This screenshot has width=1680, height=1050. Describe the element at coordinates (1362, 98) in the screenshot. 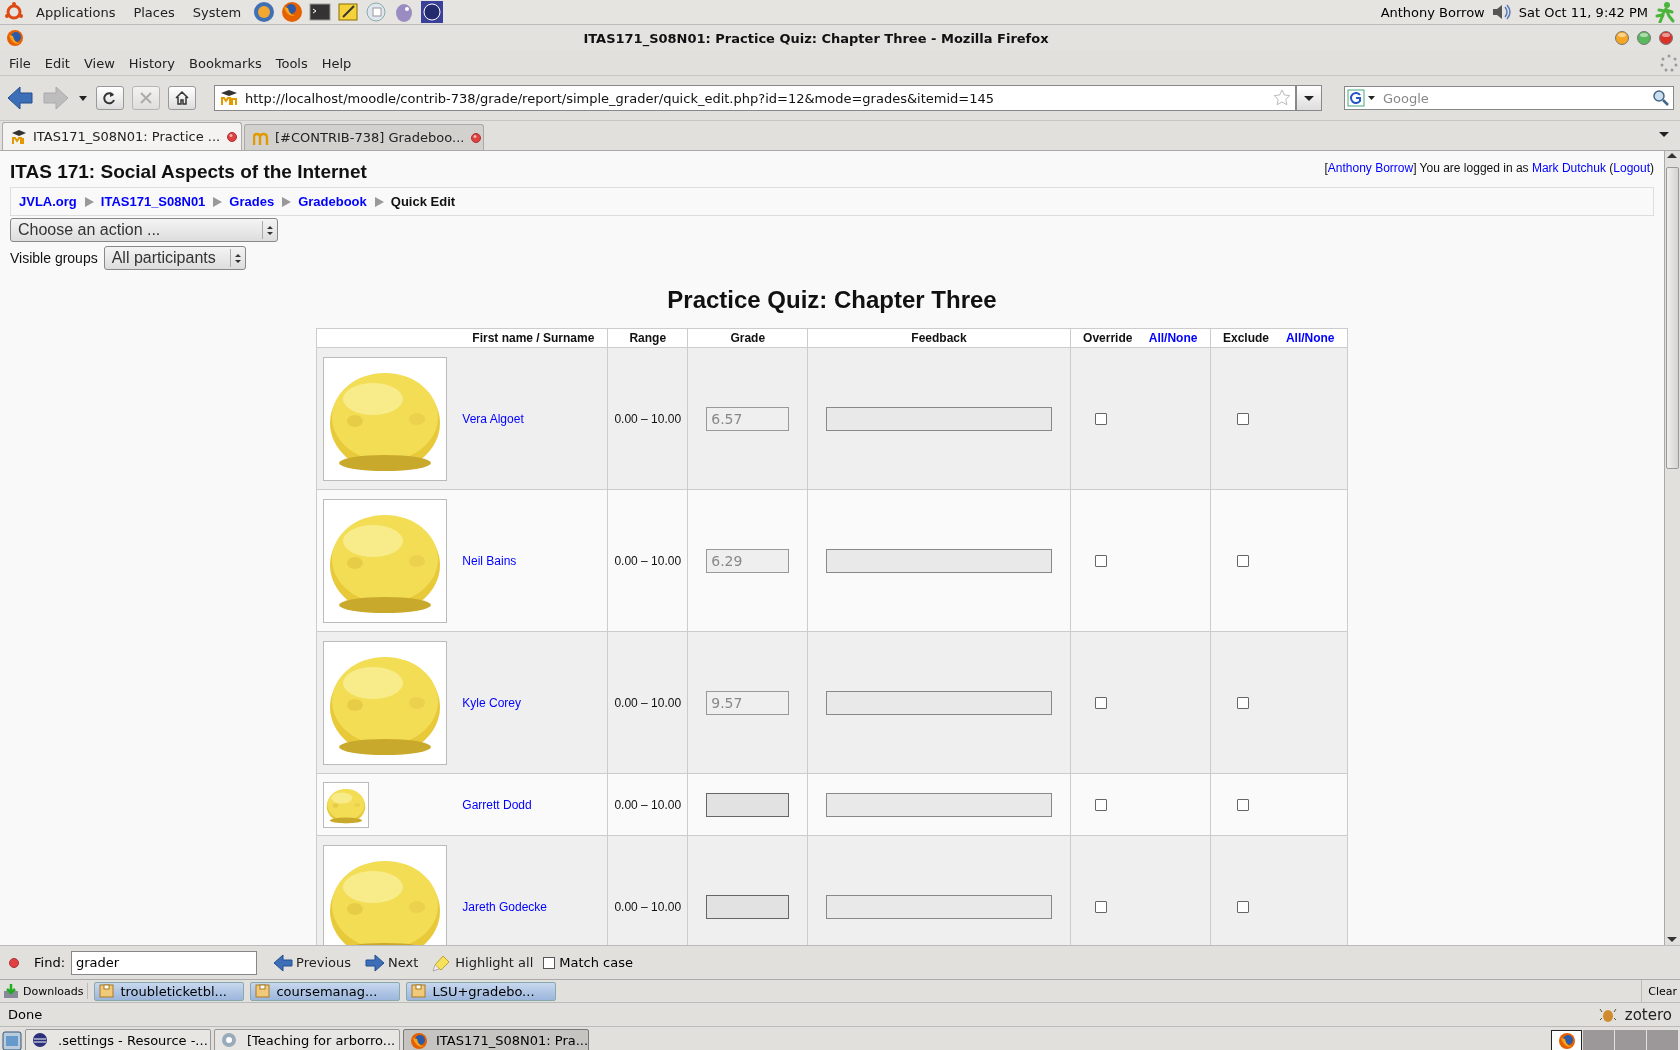

I see `search-engine-icon` at that location.